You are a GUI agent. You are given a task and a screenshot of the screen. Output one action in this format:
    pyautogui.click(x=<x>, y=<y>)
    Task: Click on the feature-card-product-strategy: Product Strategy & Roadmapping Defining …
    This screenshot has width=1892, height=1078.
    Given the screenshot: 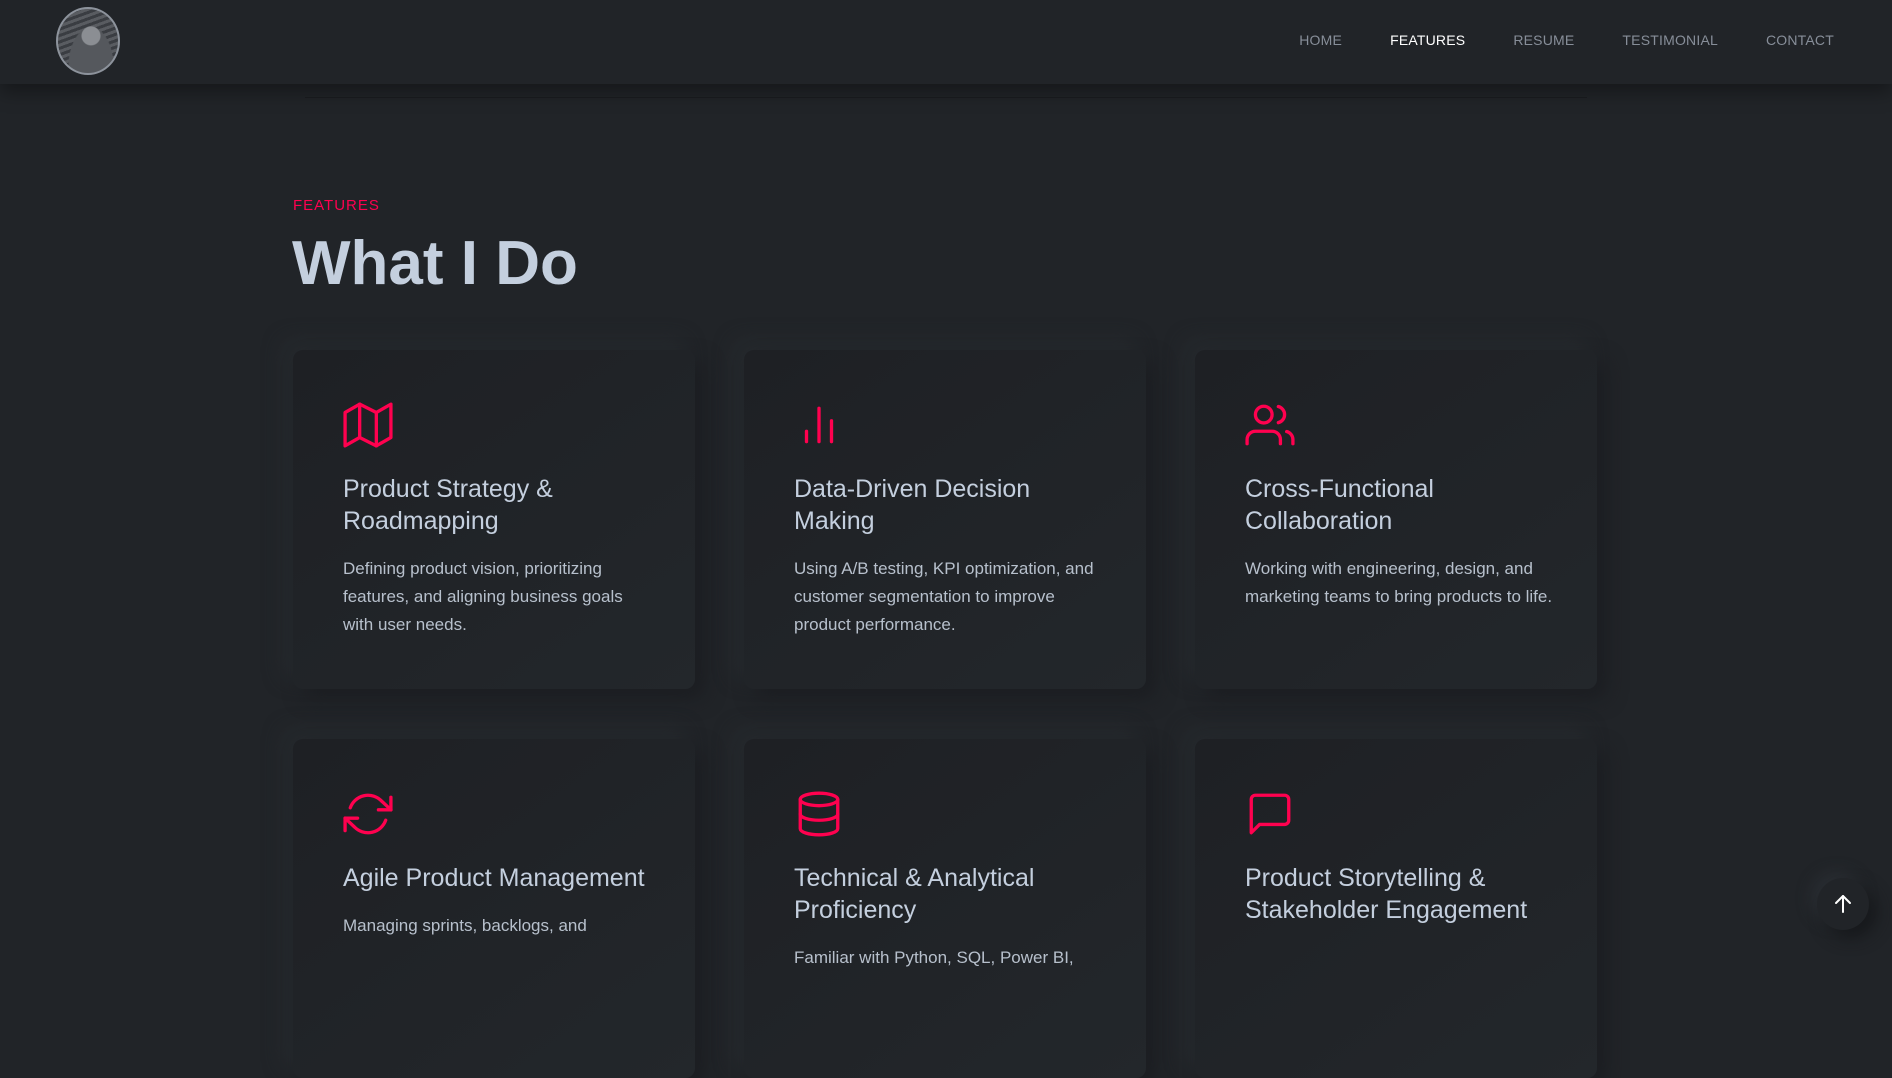 What is the action you would take?
    pyautogui.click(x=494, y=519)
    